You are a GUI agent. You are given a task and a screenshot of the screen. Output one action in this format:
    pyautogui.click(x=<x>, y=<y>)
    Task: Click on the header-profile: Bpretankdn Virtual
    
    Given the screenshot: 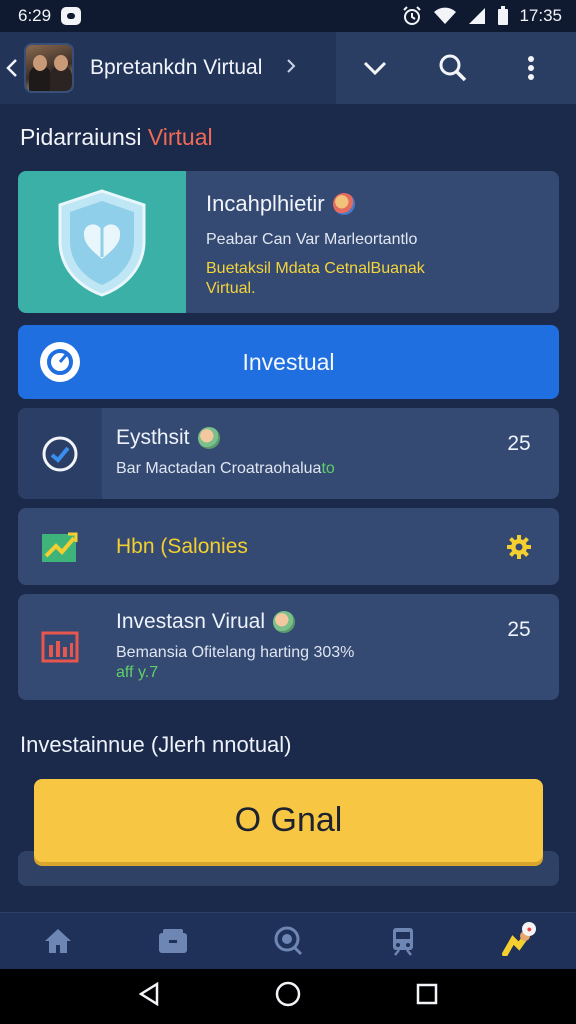 What is the action you would take?
    pyautogui.click(x=168, y=68)
    